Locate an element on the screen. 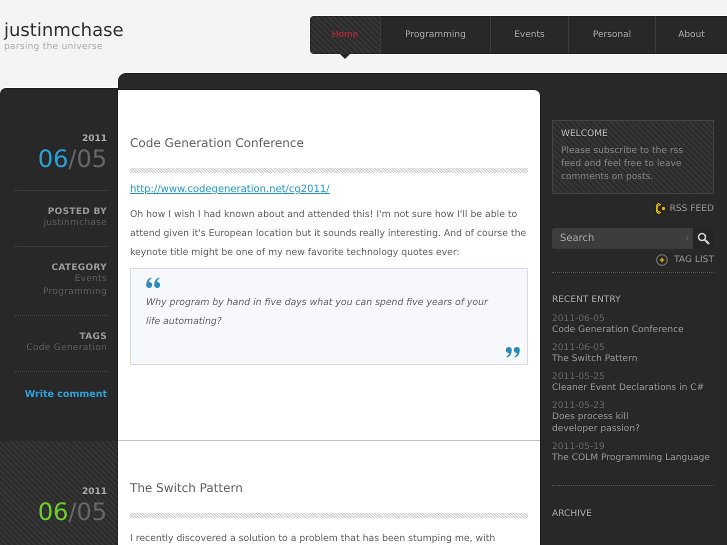 Image resolution: width=727 pixels, height=545 pixels. caret-icon is located at coordinates (689, 238).